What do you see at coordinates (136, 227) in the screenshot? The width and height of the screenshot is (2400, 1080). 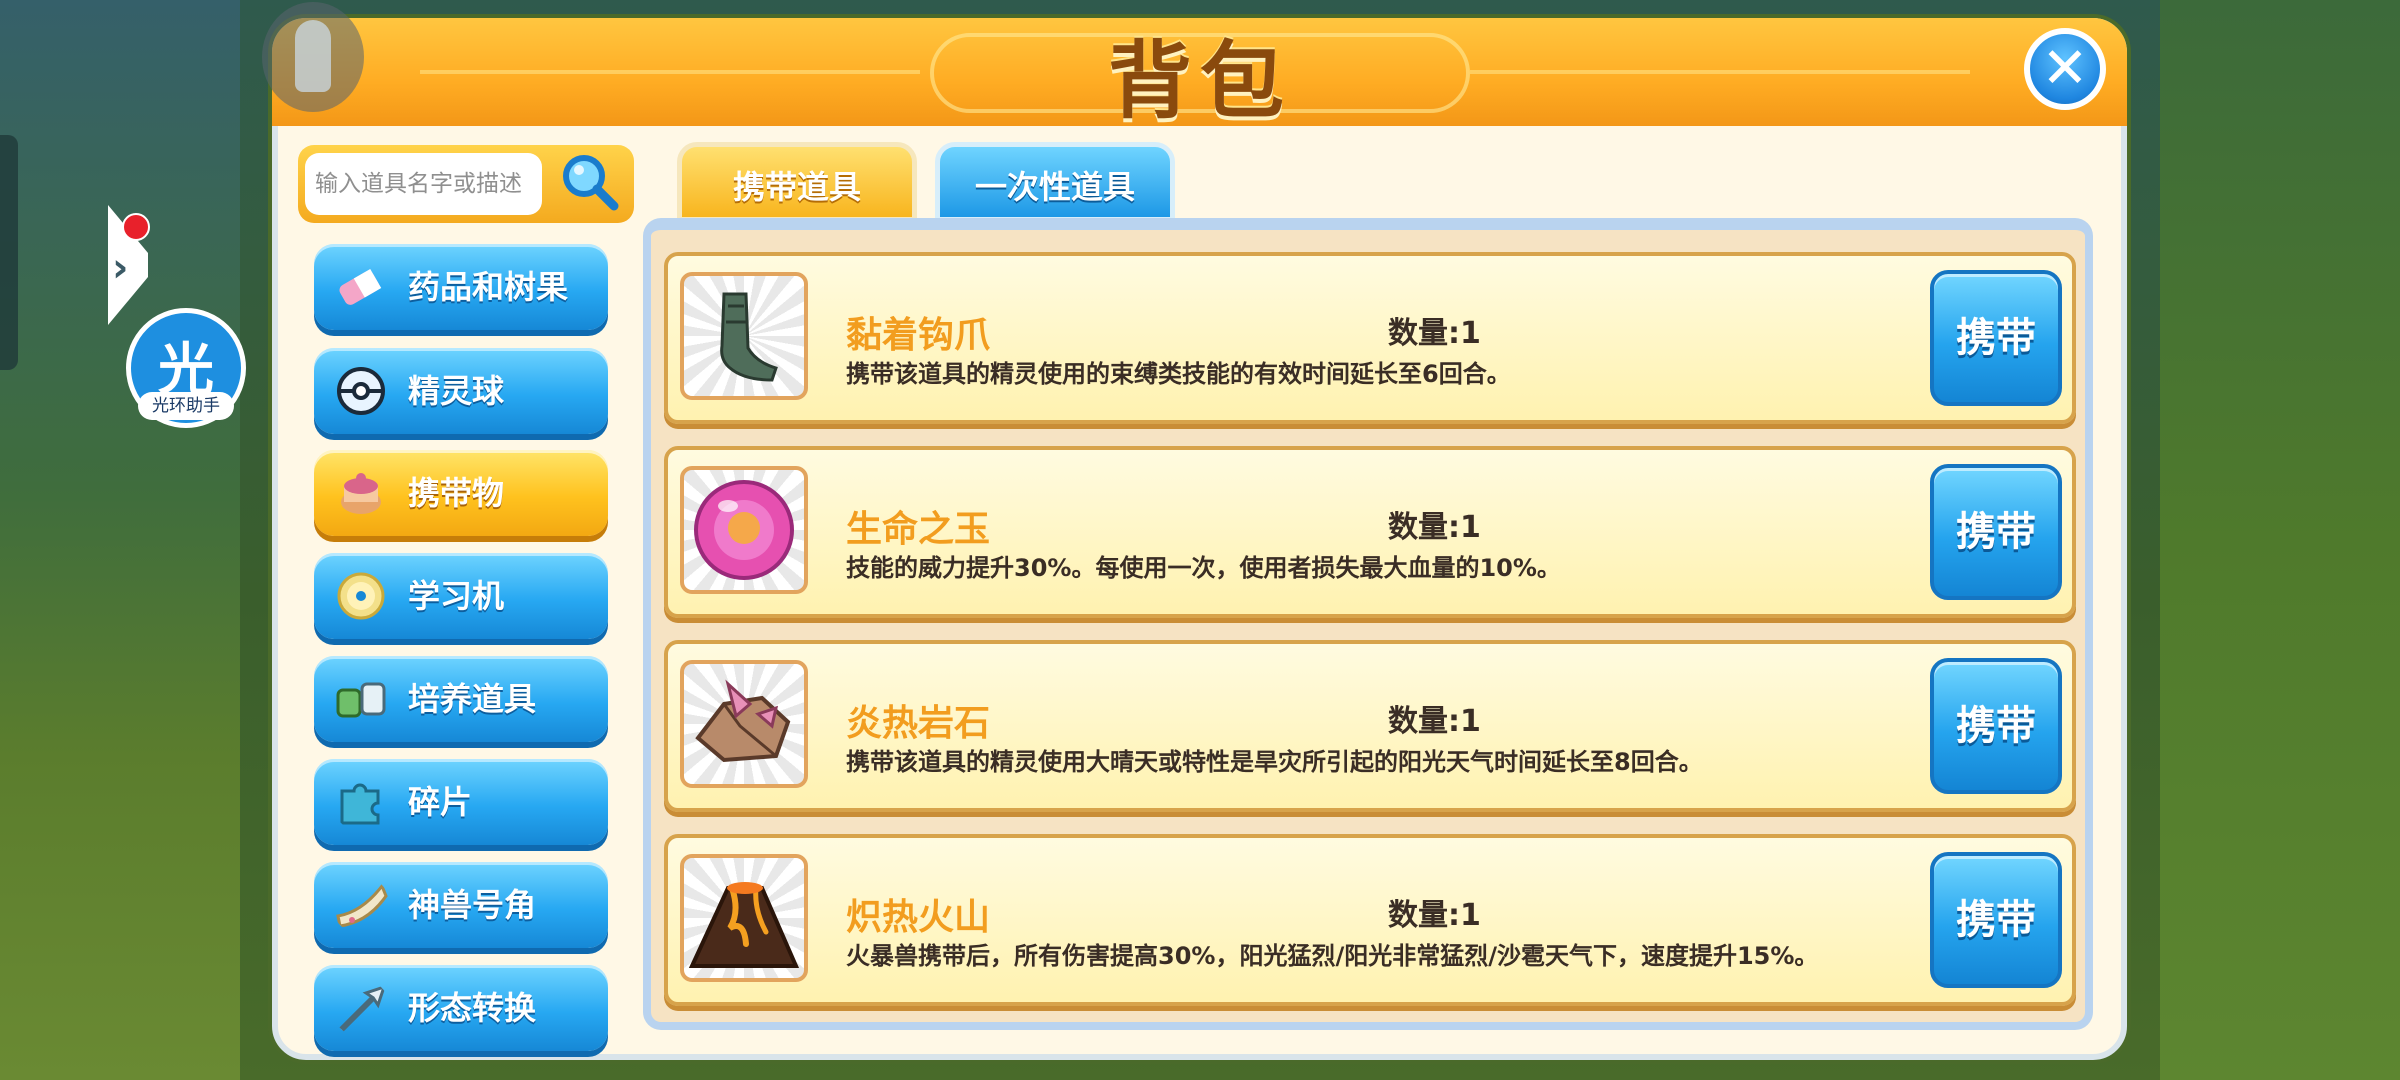 I see `notification-dot` at bounding box center [136, 227].